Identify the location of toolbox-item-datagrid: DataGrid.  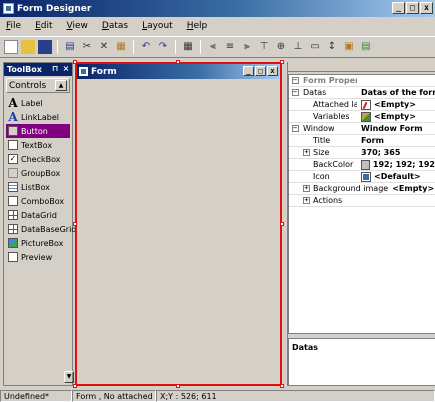
(38, 215).